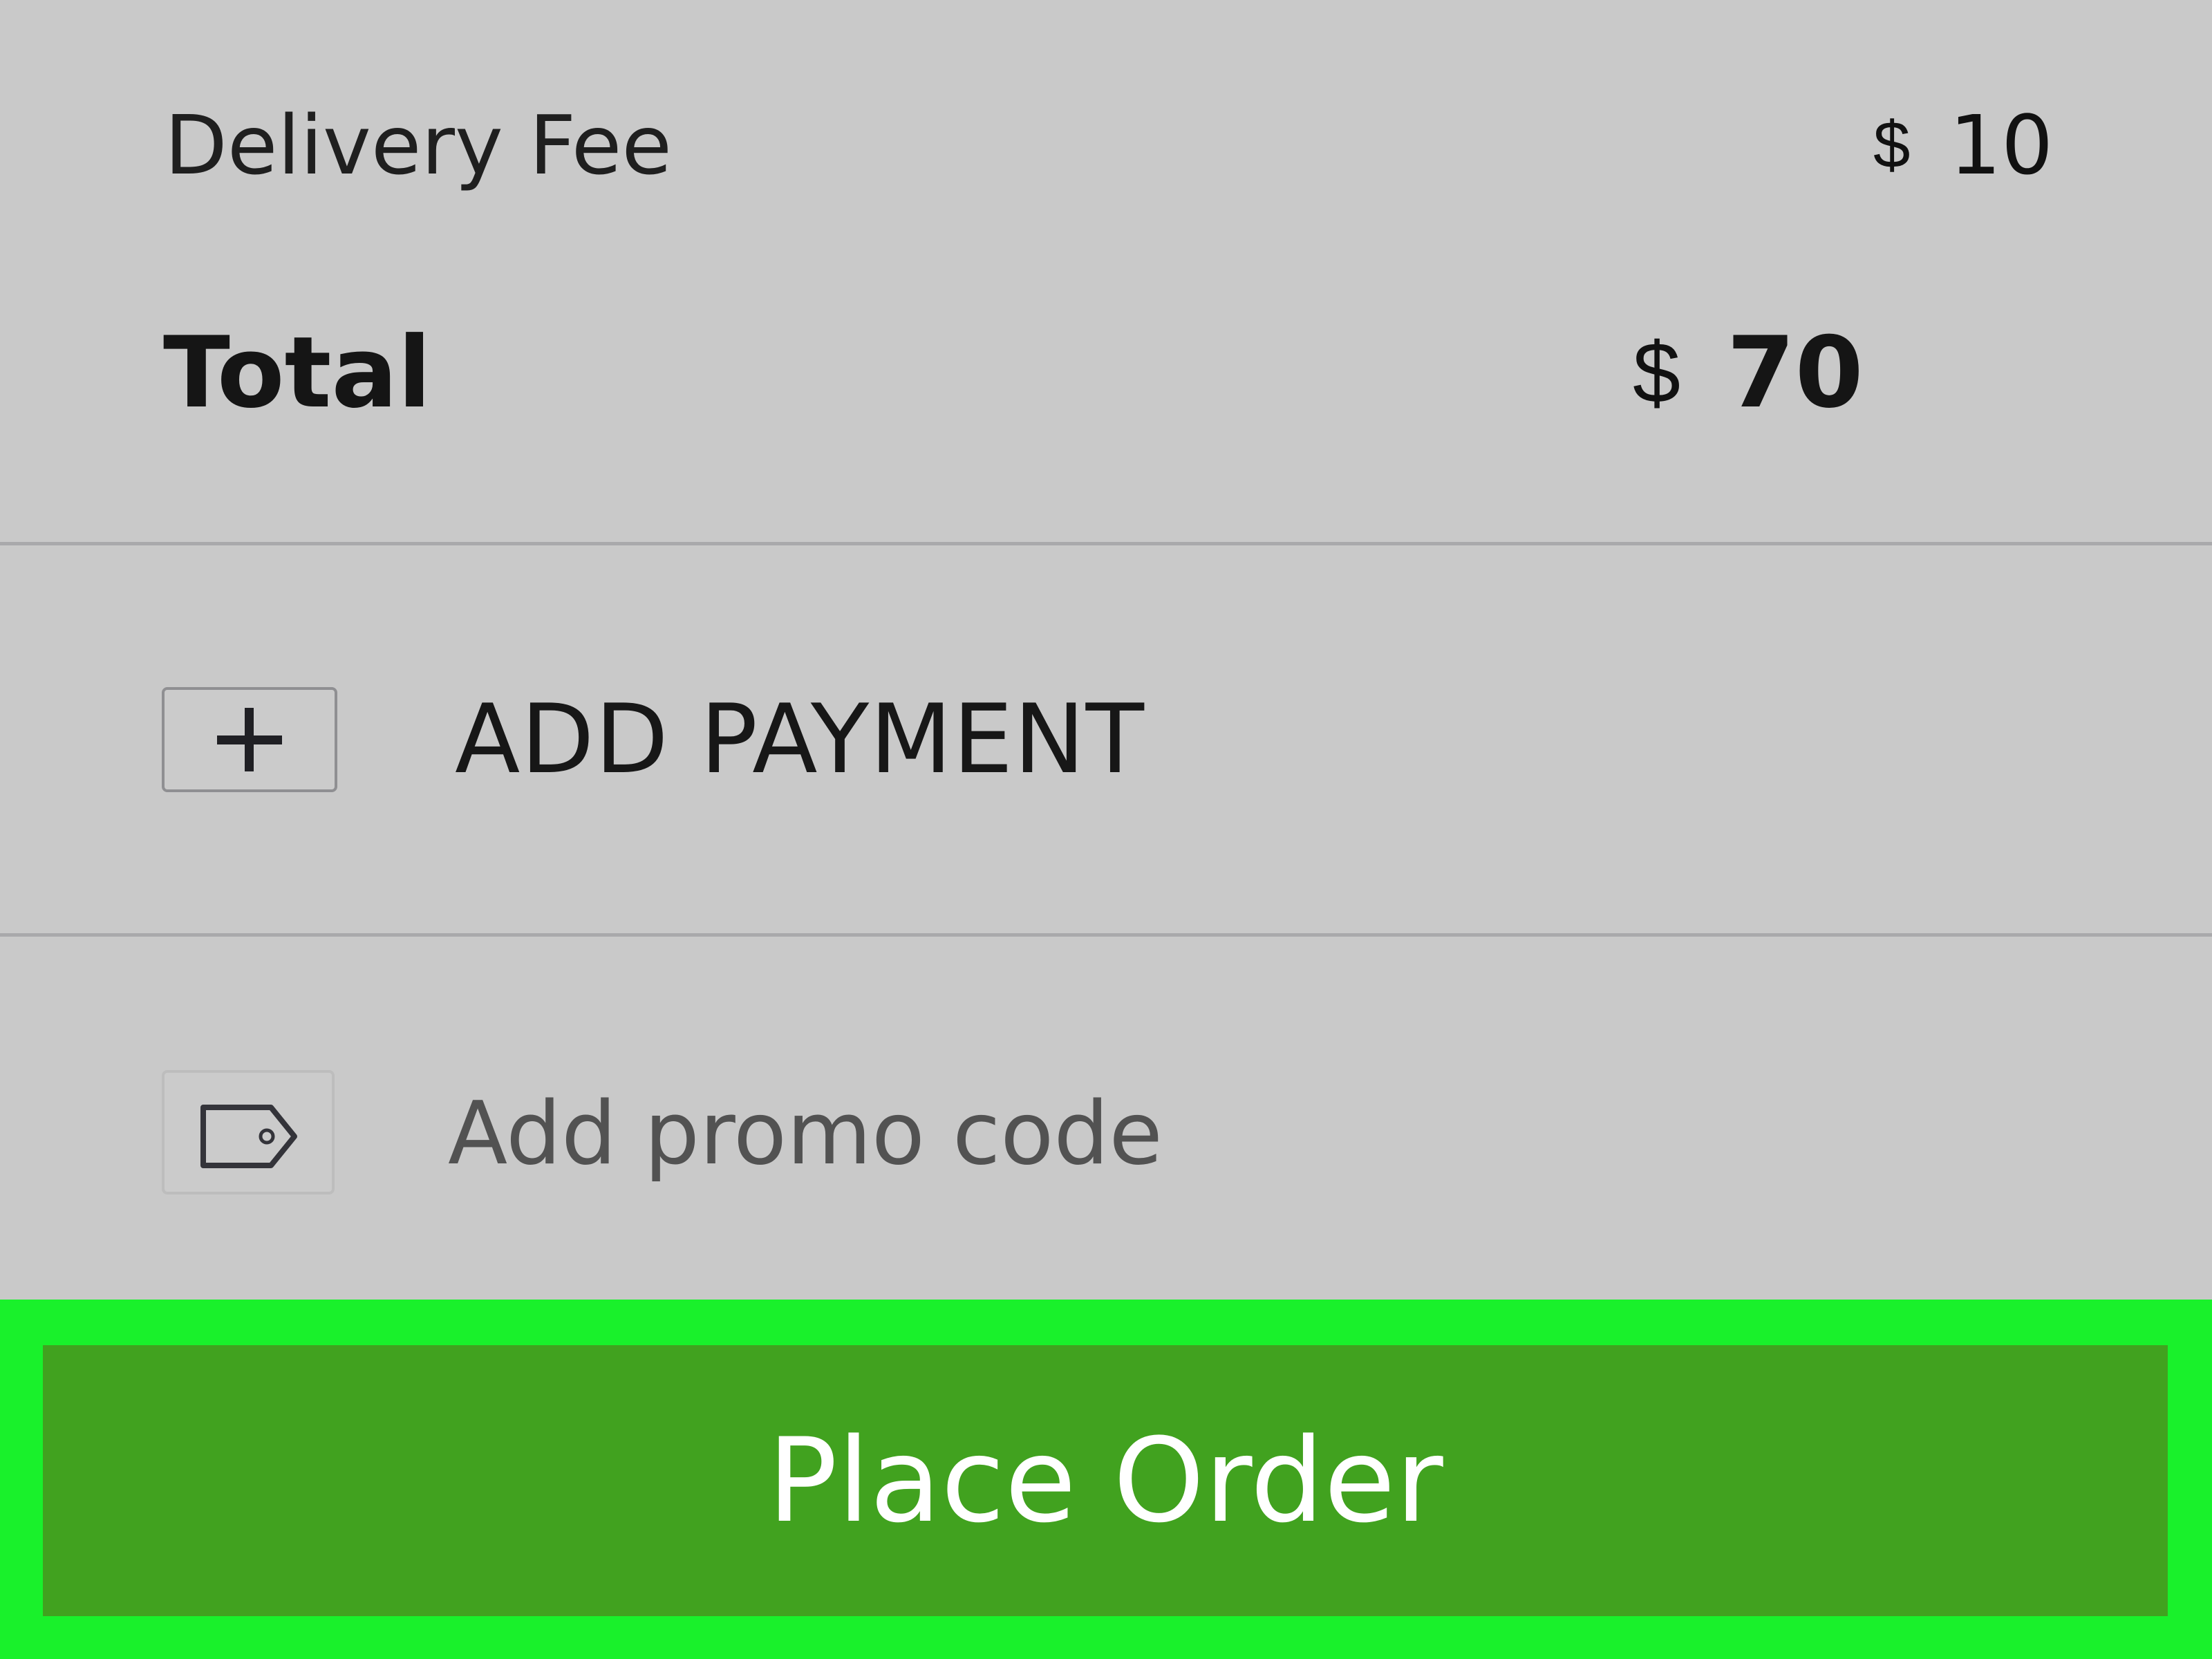 Image resolution: width=2212 pixels, height=1659 pixels. Describe the element at coordinates (805, 1133) in the screenshot. I see `add-promo-code-label: Add promo code` at that location.